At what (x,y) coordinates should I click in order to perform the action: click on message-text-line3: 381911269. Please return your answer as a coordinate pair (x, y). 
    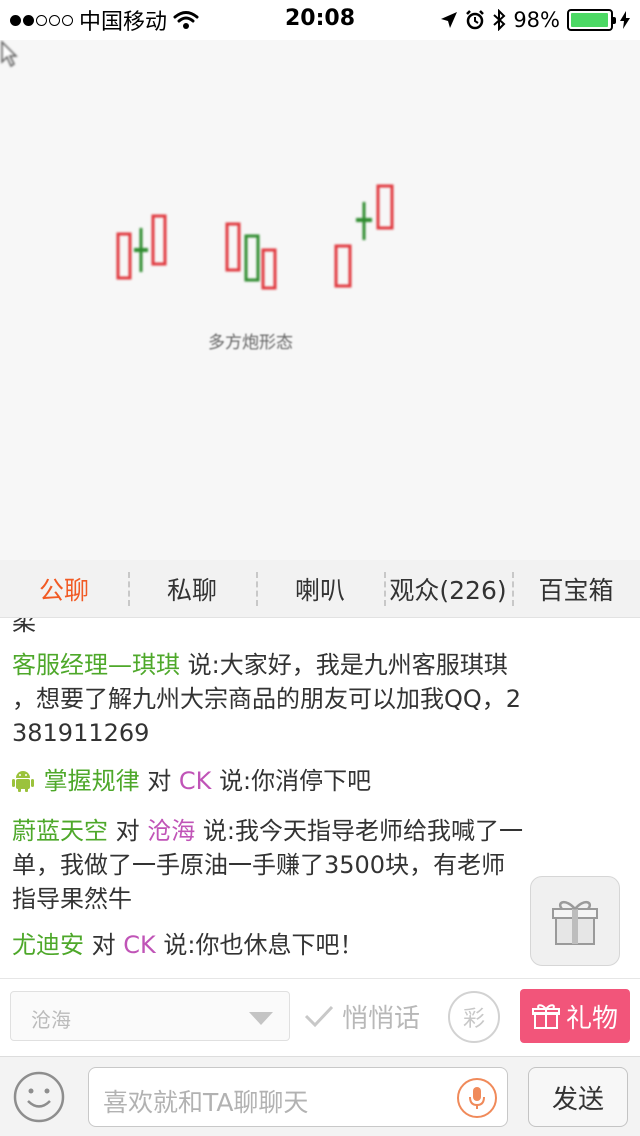
    Looking at the image, I should click on (81, 733).